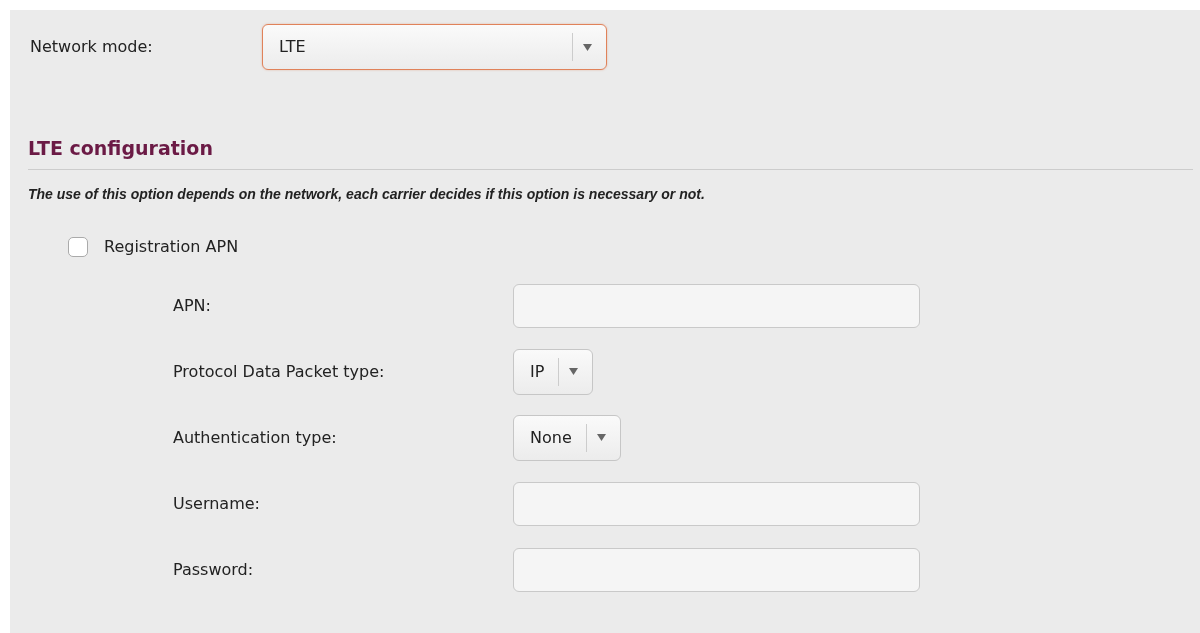  Describe the element at coordinates (213, 569) in the screenshot. I see `field-label: Password:` at that location.